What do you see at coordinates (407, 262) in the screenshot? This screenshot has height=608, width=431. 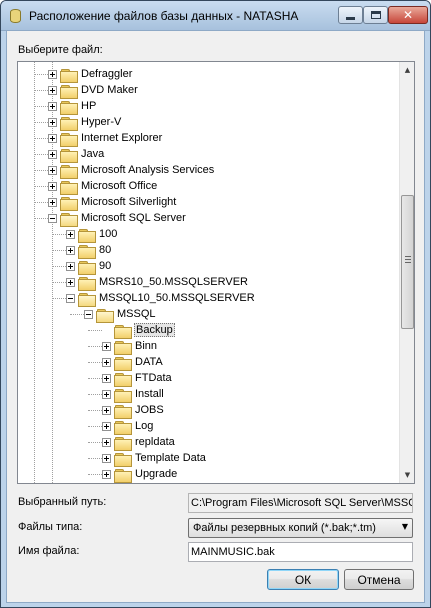 I see `scroll-thumb` at bounding box center [407, 262].